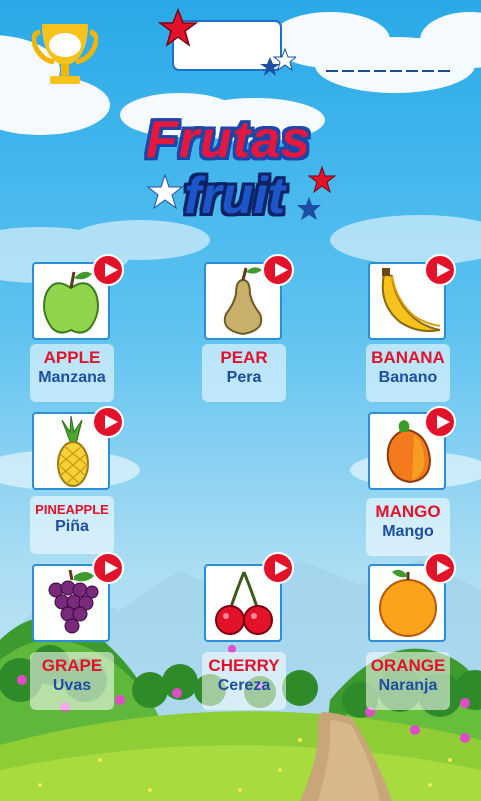 This screenshot has height=801, width=481. Describe the element at coordinates (72, 509) in the screenshot. I see `fruit-name-english: PINEAPPLE` at that location.